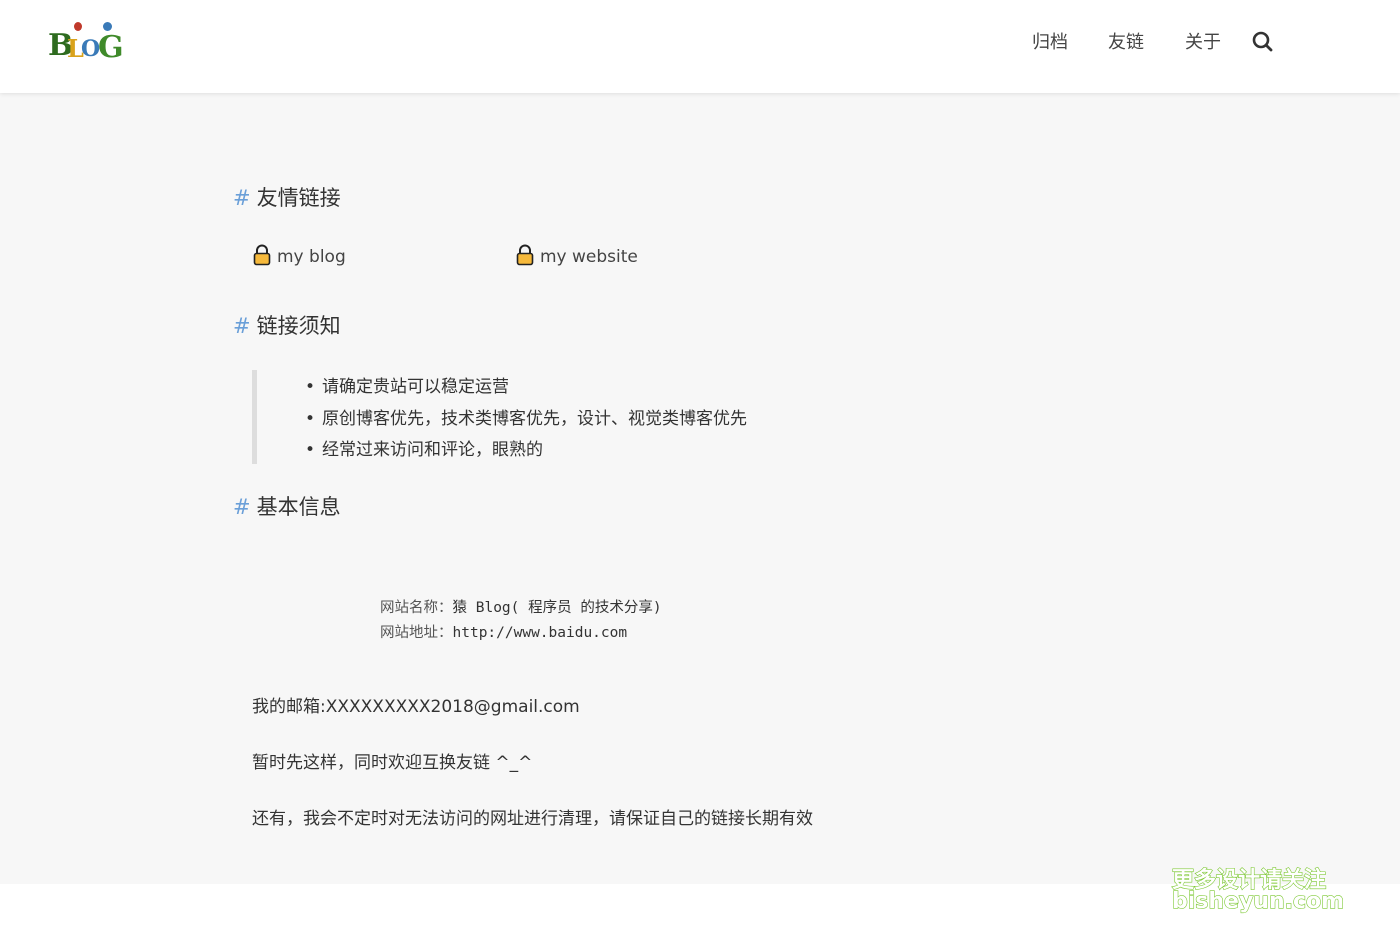 The image size is (1400, 940). Describe the element at coordinates (1050, 43) in the screenshot. I see `nav-archive: 归档` at that location.